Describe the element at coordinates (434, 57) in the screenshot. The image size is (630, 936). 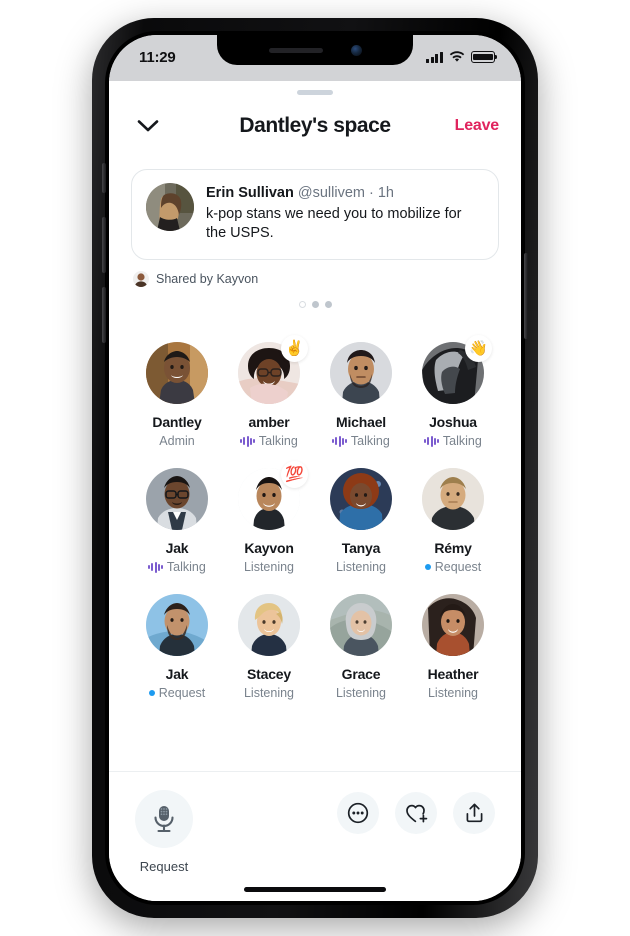
I see `cellular-bars-icon` at that location.